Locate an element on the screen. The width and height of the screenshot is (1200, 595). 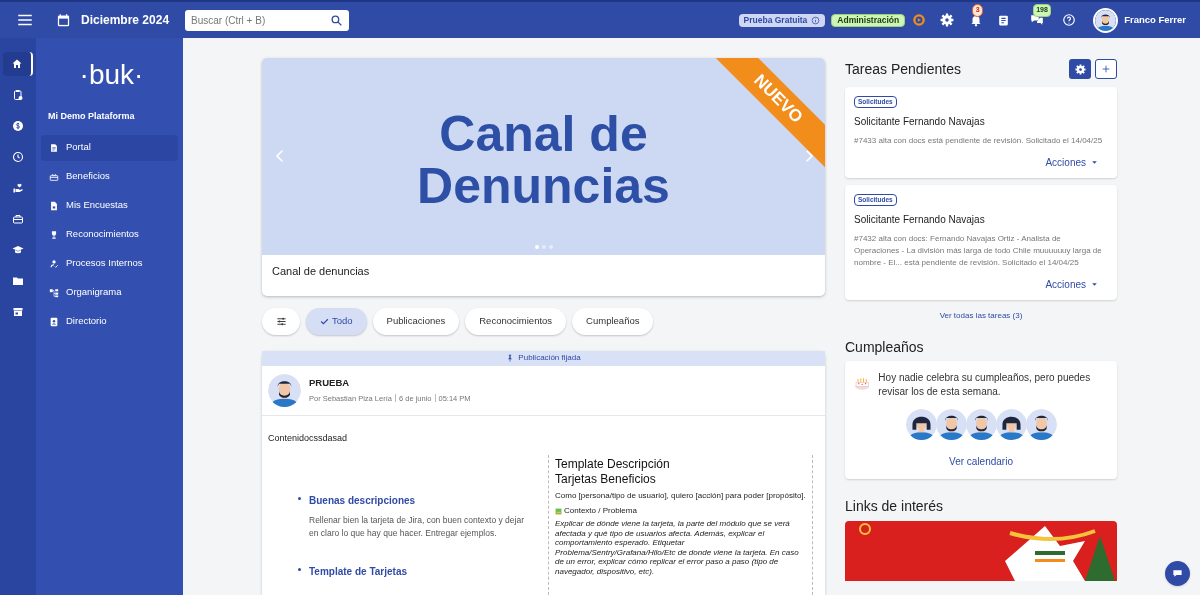
user-name: Franco Ferrer is located at coordinates (1155, 19).